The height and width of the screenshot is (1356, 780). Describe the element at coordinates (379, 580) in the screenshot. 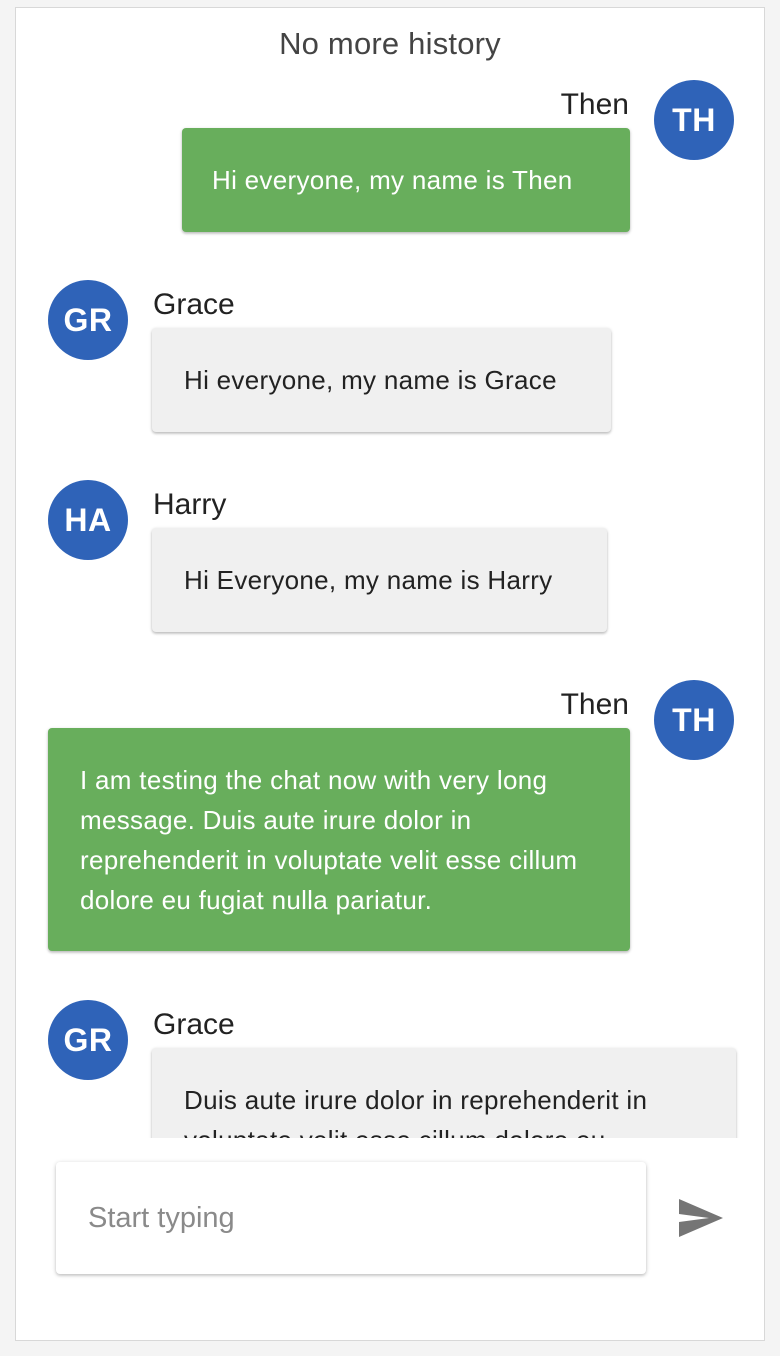

I see `message-bubble: Hi Everyone, my name is Harry` at that location.